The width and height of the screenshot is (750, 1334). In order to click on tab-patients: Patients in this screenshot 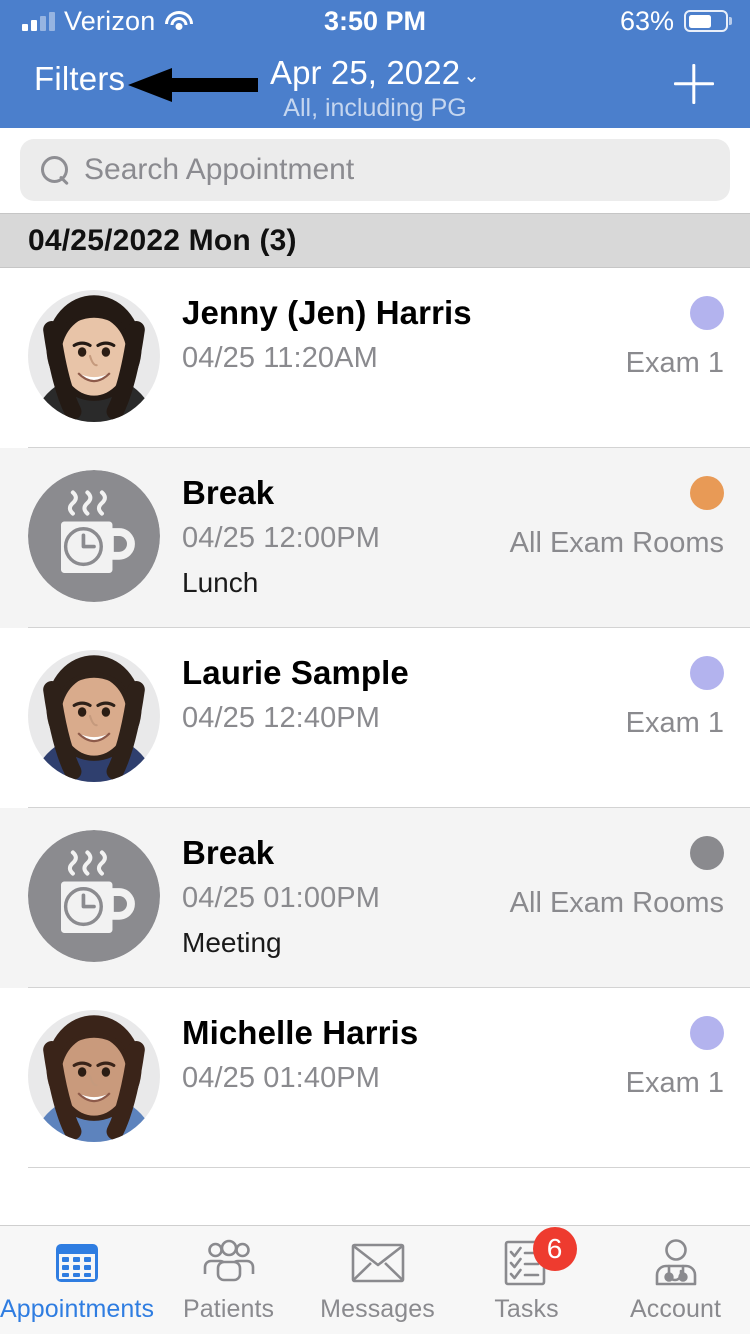, I will do `click(228, 1280)`.